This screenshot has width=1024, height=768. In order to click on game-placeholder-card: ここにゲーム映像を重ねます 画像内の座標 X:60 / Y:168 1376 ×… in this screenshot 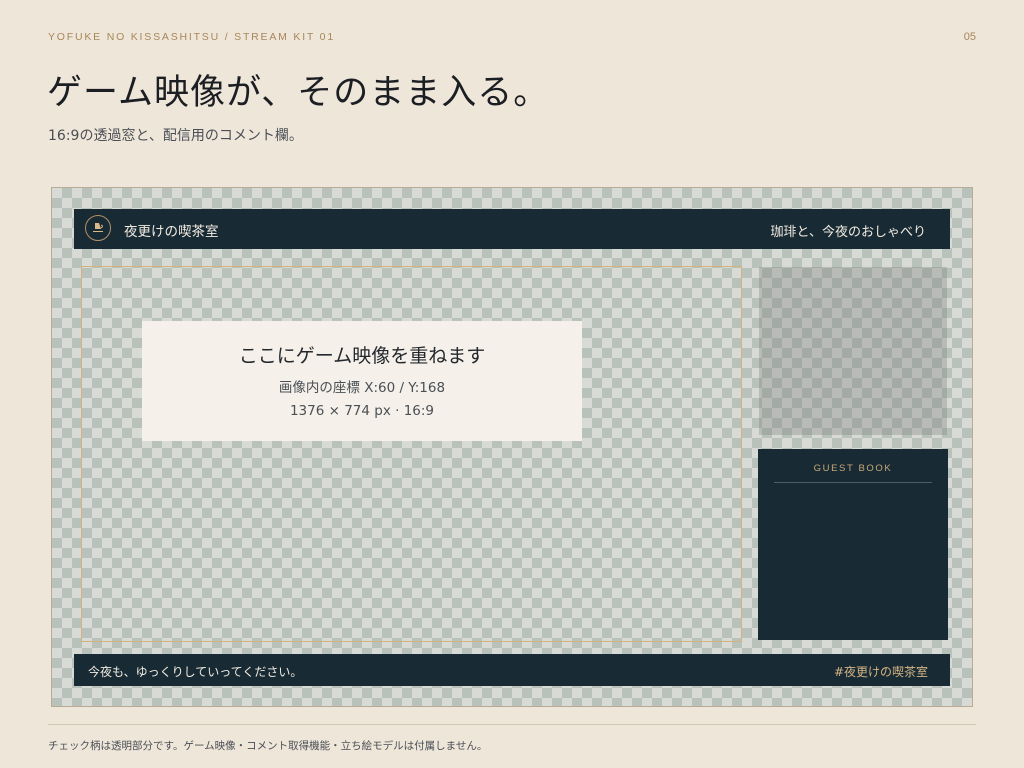, I will do `click(362, 381)`.